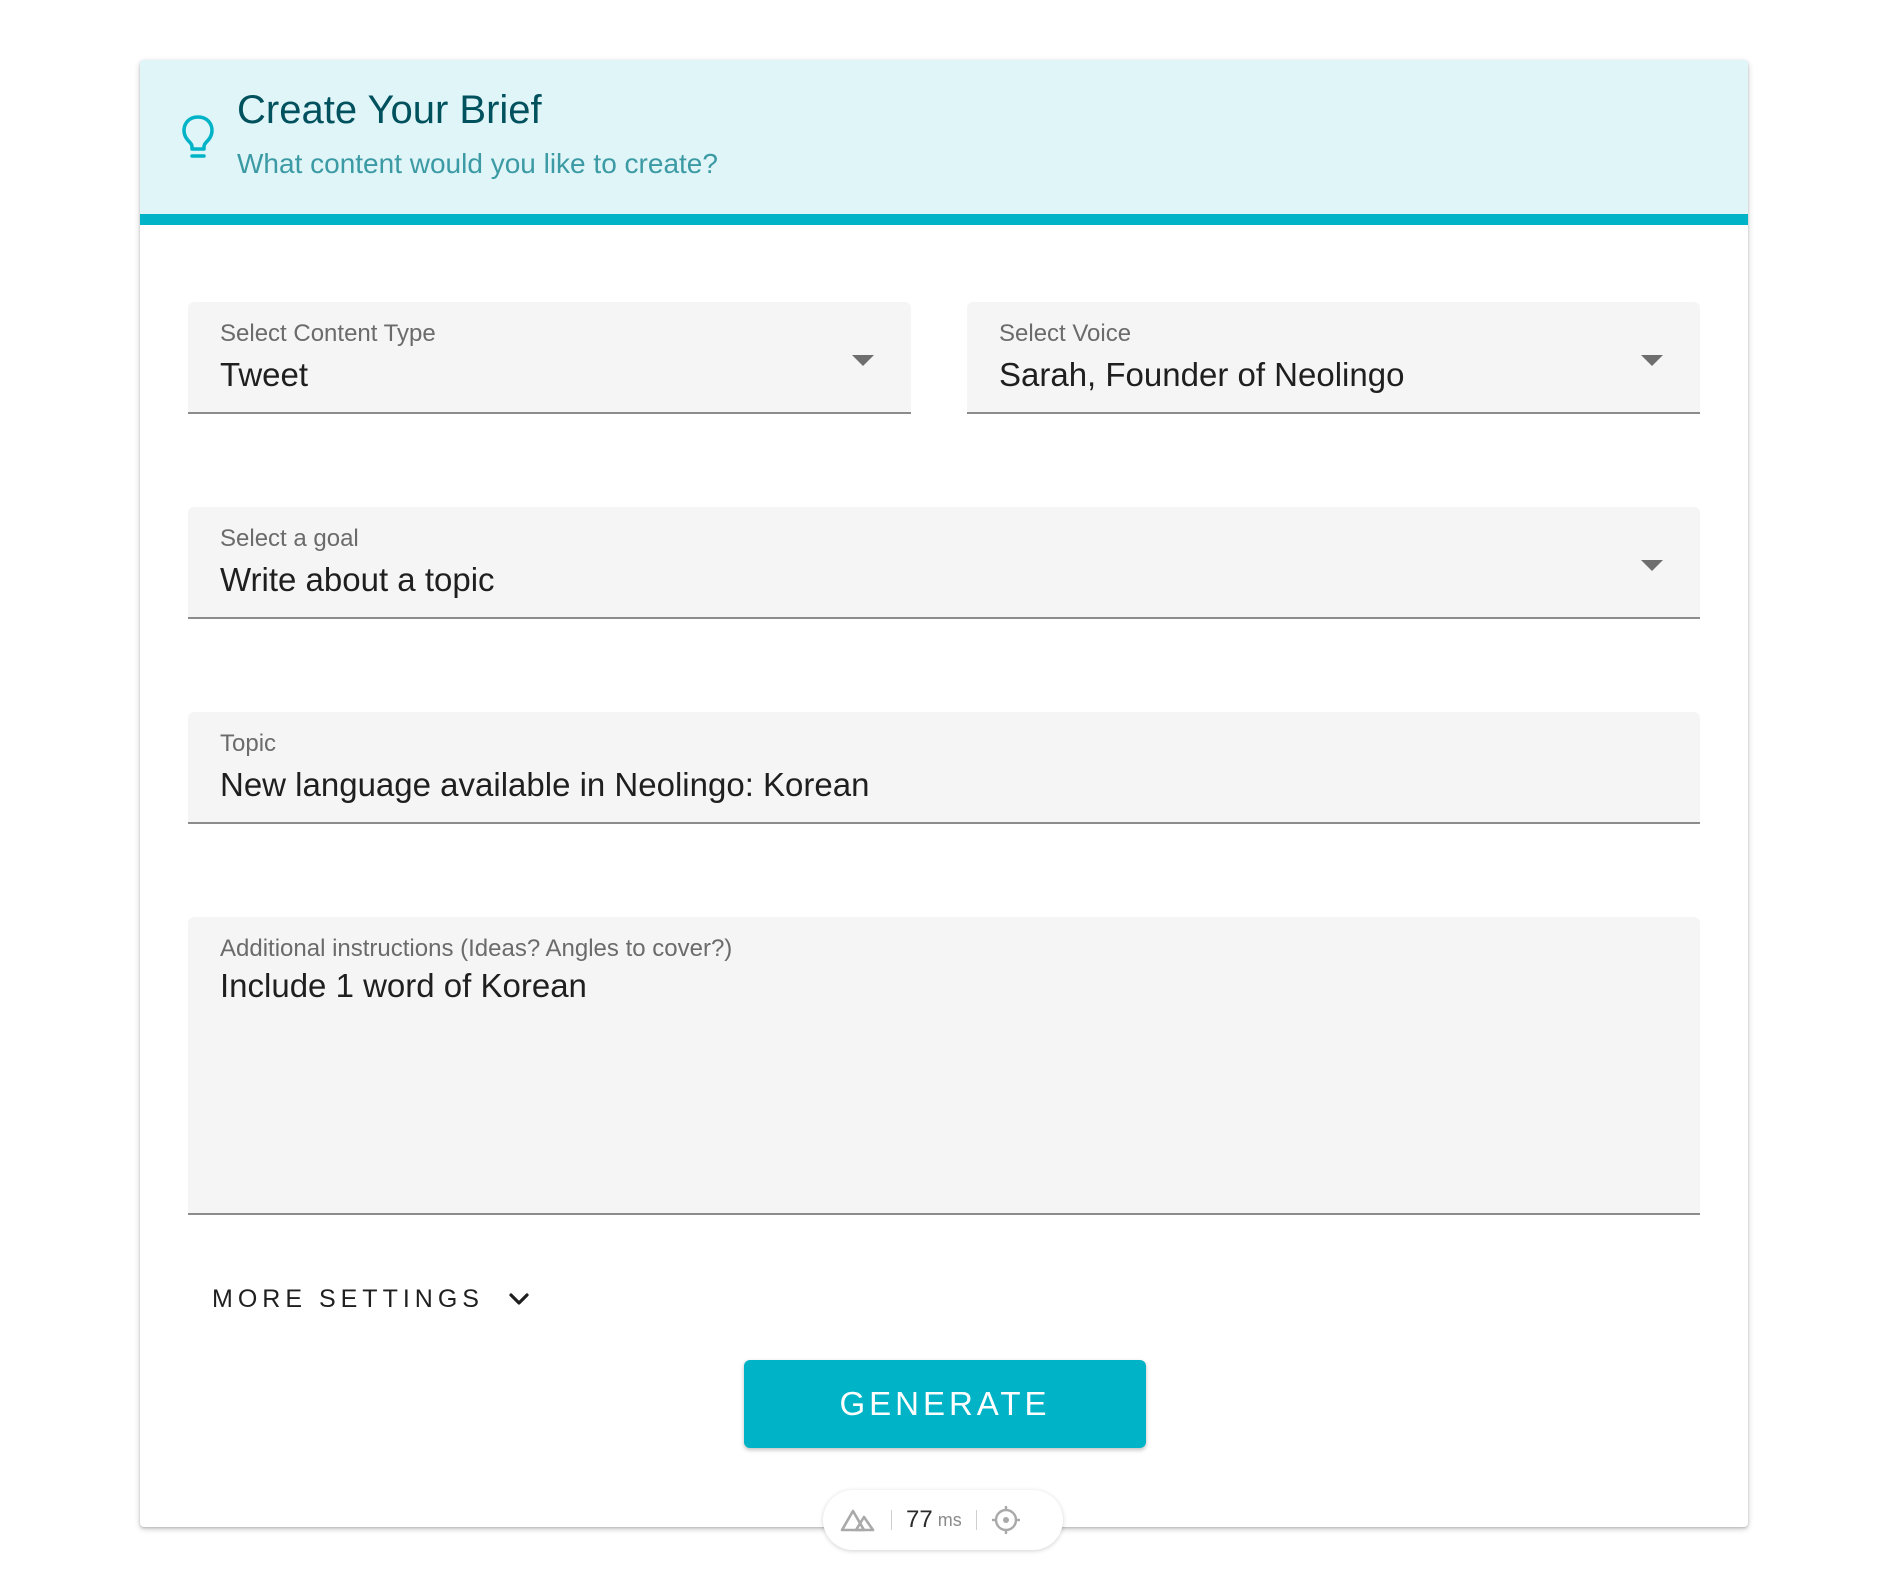  What do you see at coordinates (519, 1299) in the screenshot?
I see `chevron-down-icon` at bounding box center [519, 1299].